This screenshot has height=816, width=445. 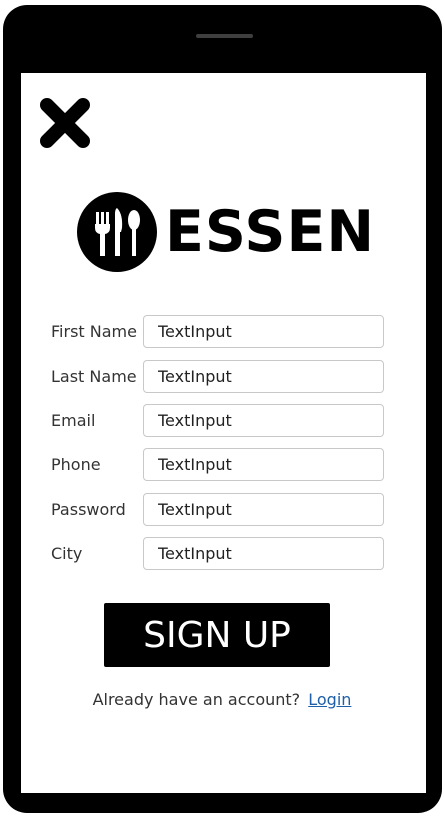 What do you see at coordinates (263, 420) in the screenshot?
I see `email-input` at bounding box center [263, 420].